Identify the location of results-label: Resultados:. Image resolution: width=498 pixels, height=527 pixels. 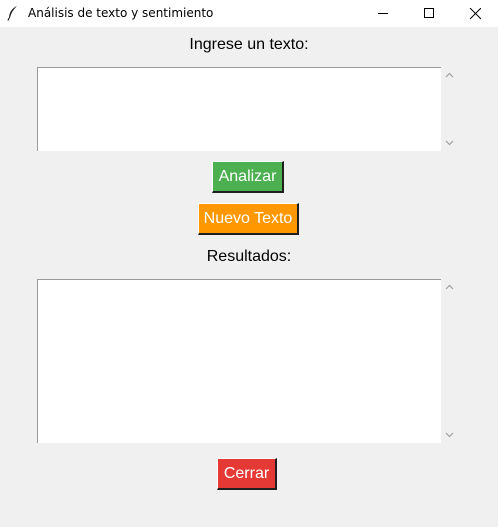
(249, 256).